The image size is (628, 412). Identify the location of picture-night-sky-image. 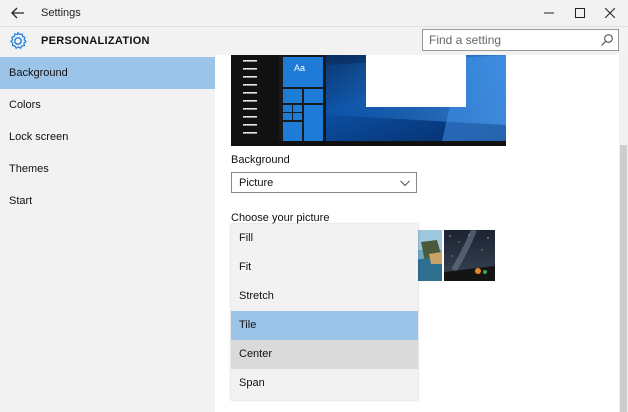
(469, 255).